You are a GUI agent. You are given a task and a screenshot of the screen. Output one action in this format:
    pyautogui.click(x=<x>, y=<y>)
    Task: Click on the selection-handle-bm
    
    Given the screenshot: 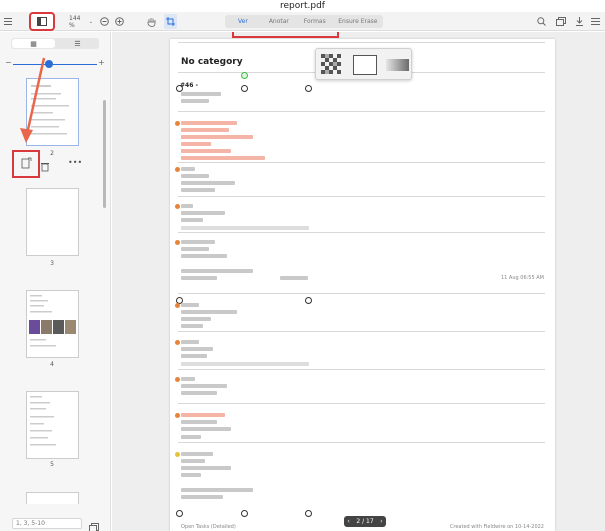 What is the action you would take?
    pyautogui.click(x=244, y=513)
    